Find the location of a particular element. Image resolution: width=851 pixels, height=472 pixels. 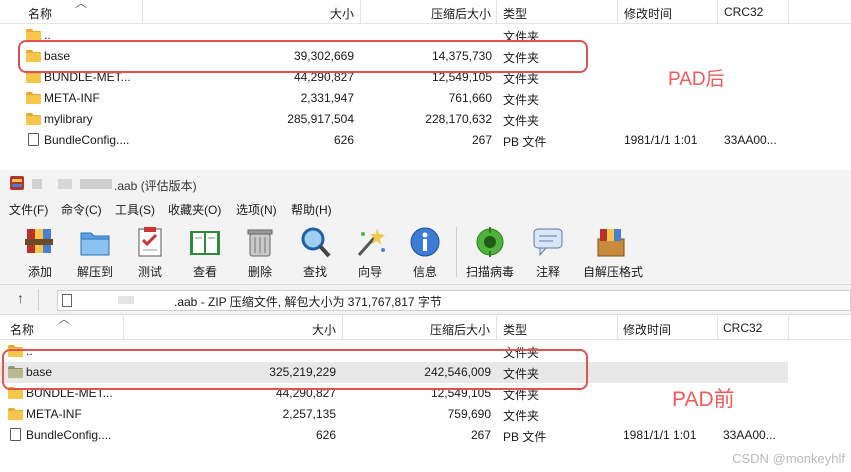

toolbar-add-button: 添加 is located at coordinates (40, 252).